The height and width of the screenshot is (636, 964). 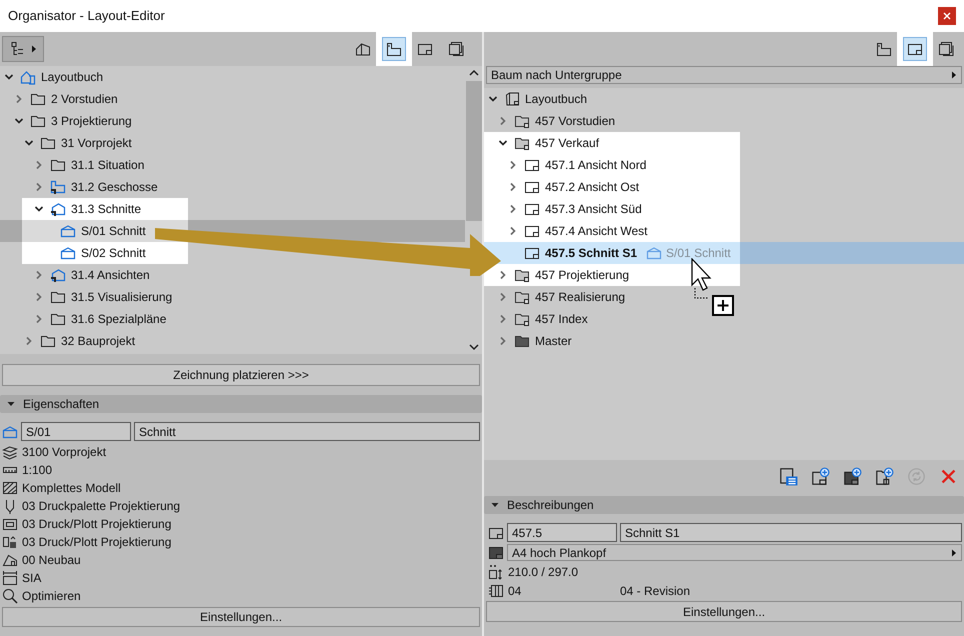 I want to click on floor-plan-icon, so click(x=394, y=49).